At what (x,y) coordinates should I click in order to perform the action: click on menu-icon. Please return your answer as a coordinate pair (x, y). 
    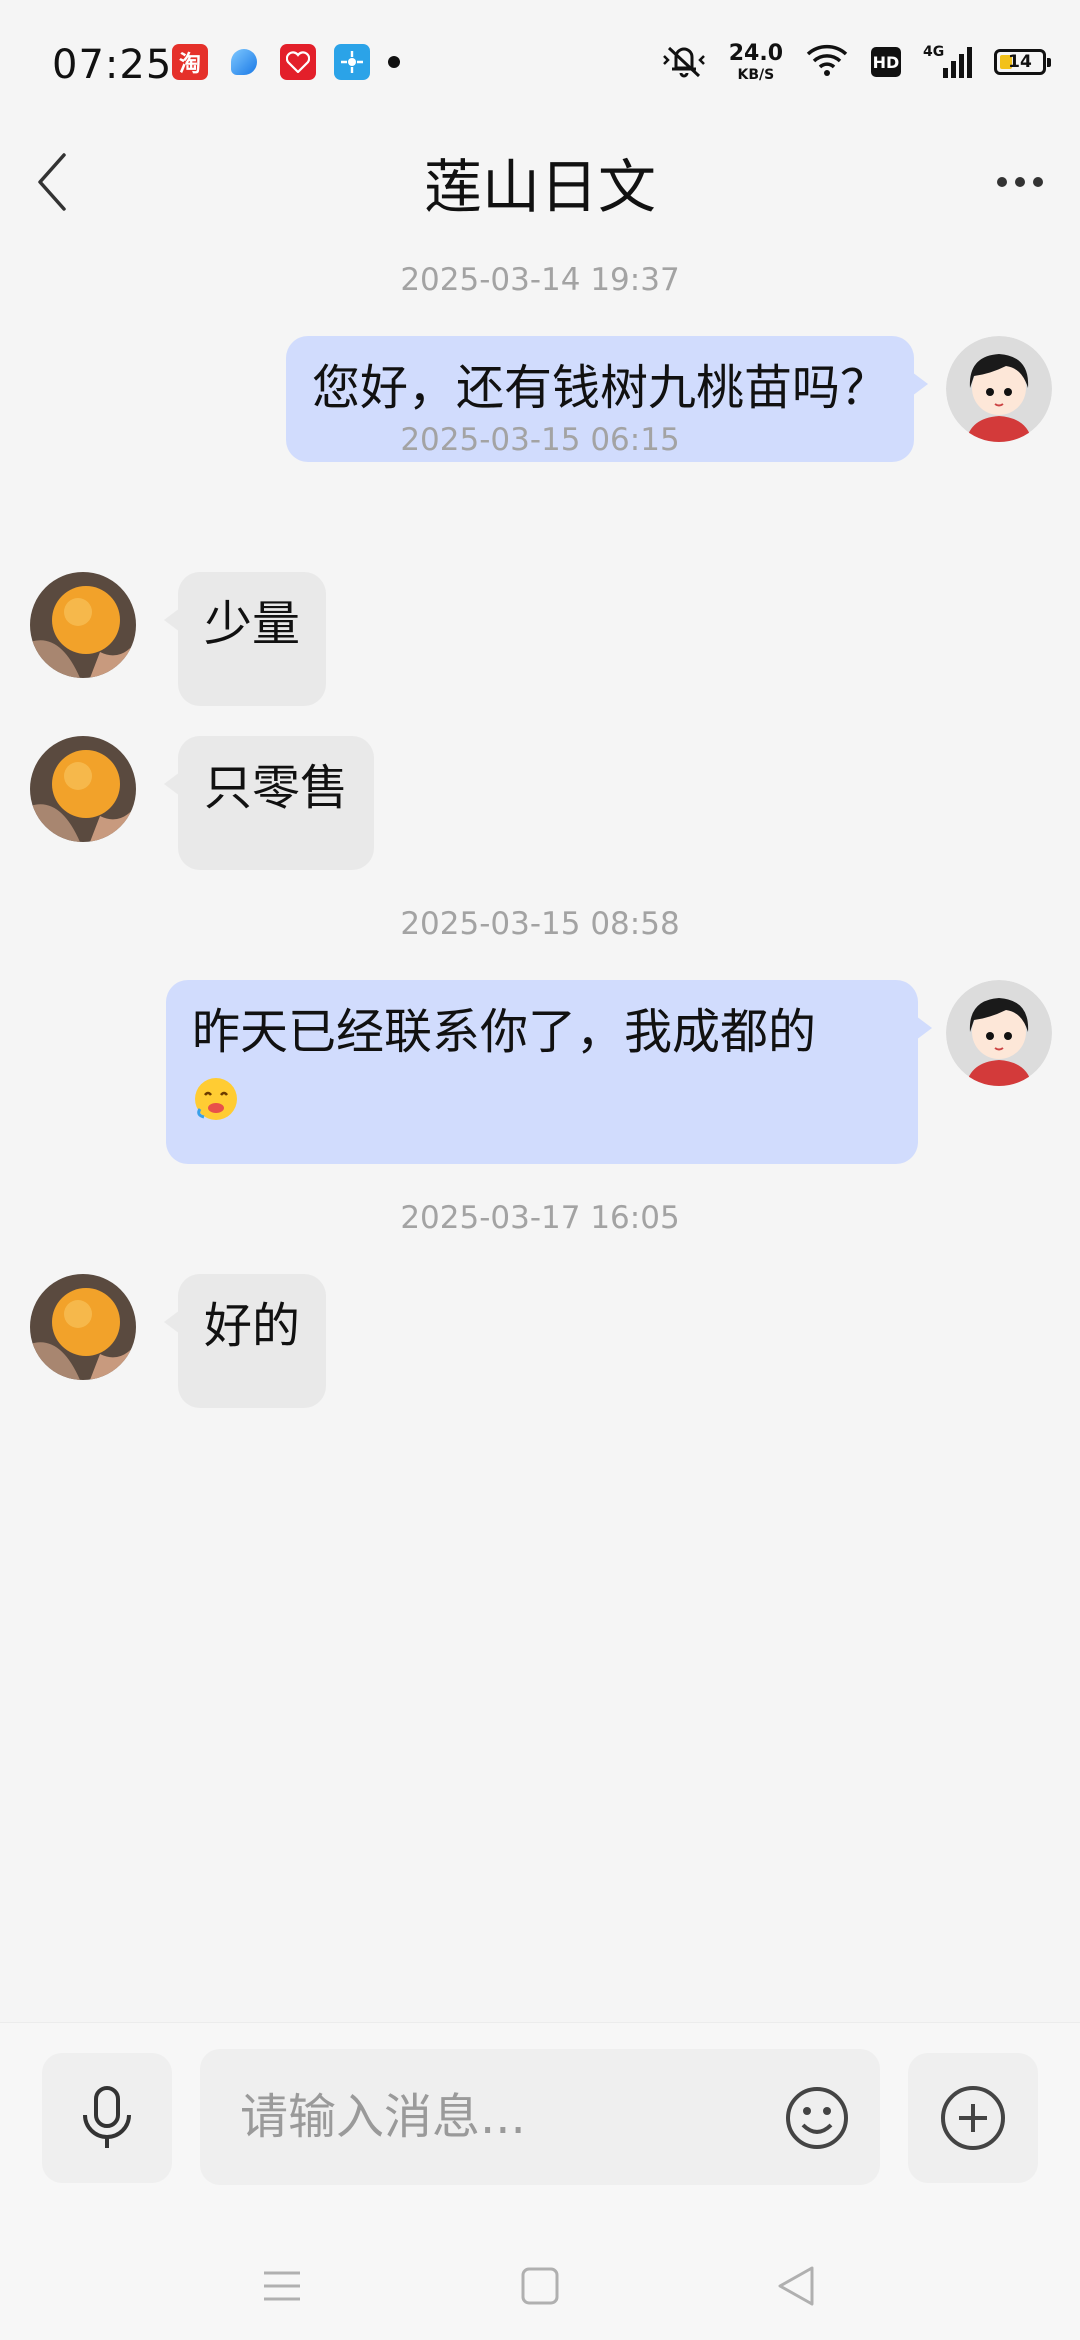
    Looking at the image, I should click on (282, 2286).